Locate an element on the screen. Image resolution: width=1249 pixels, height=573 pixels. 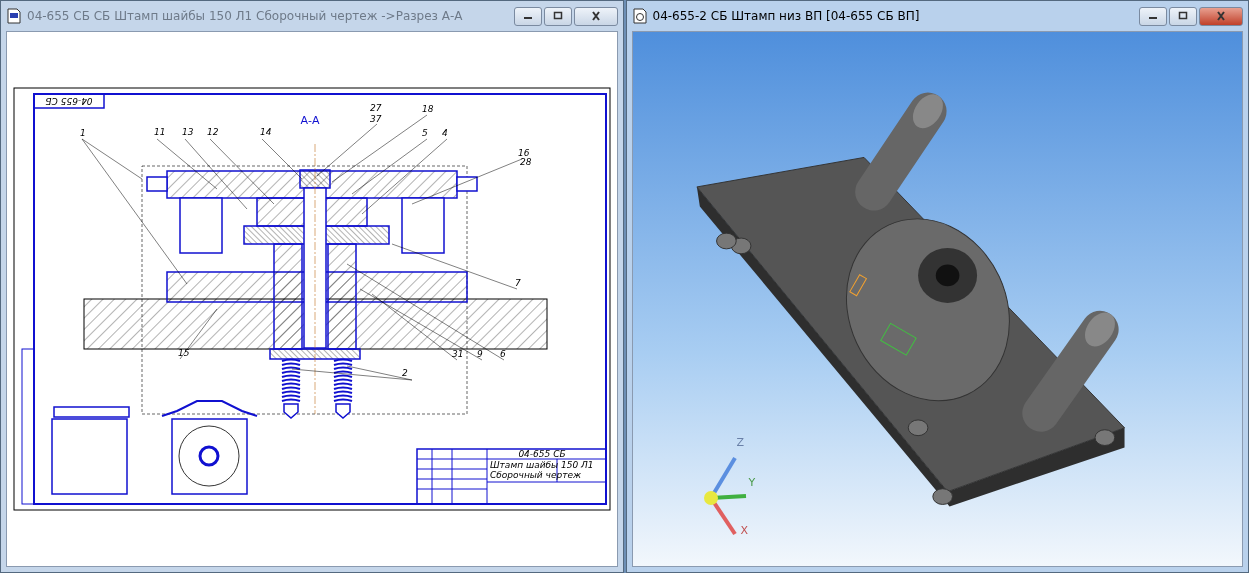
callout-number: 5 is located at coordinates (424, 133).